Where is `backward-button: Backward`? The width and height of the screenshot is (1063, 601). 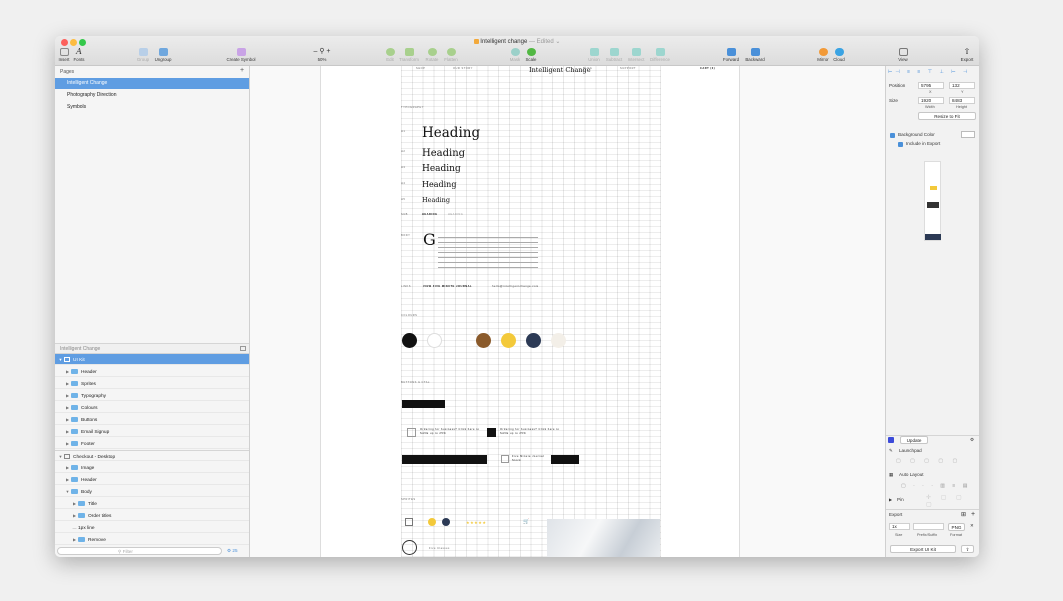
backward-button: Backward is located at coordinates (755, 56).